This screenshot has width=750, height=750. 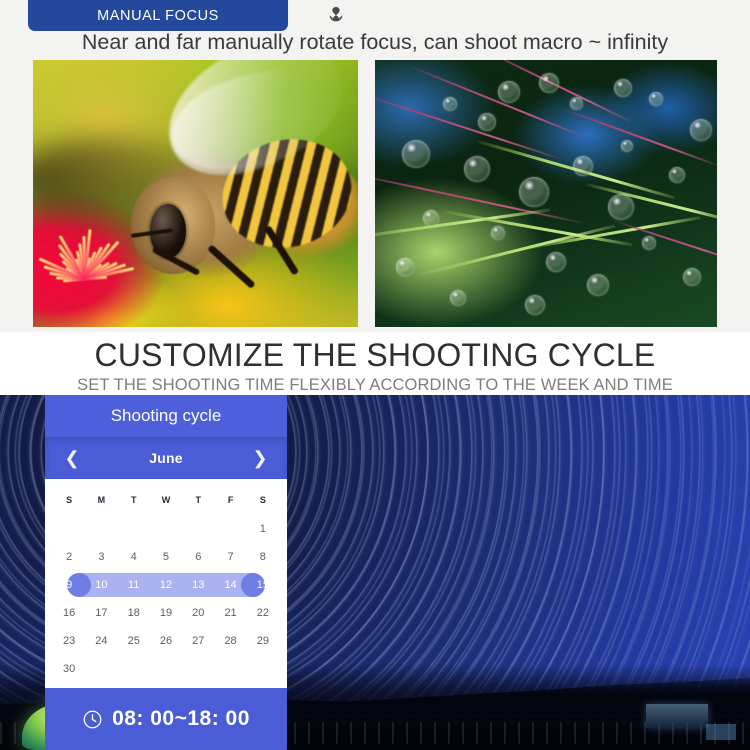 What do you see at coordinates (262, 500) in the screenshot?
I see `calendar-weekday-6: S` at bounding box center [262, 500].